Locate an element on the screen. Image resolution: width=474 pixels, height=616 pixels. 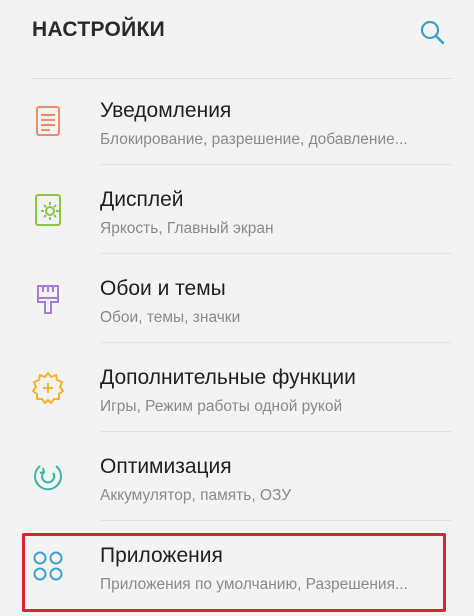
settings-item-title: Обои и темы is located at coordinates (163, 288).